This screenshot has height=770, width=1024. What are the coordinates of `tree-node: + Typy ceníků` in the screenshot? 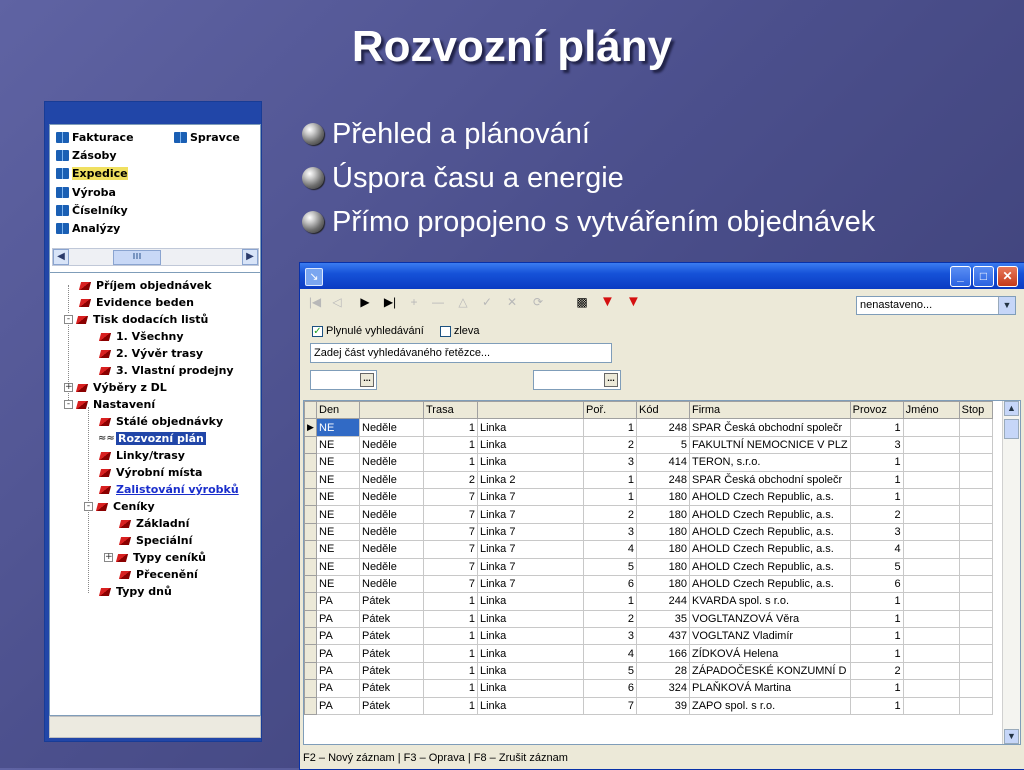 It's located at (155, 557).